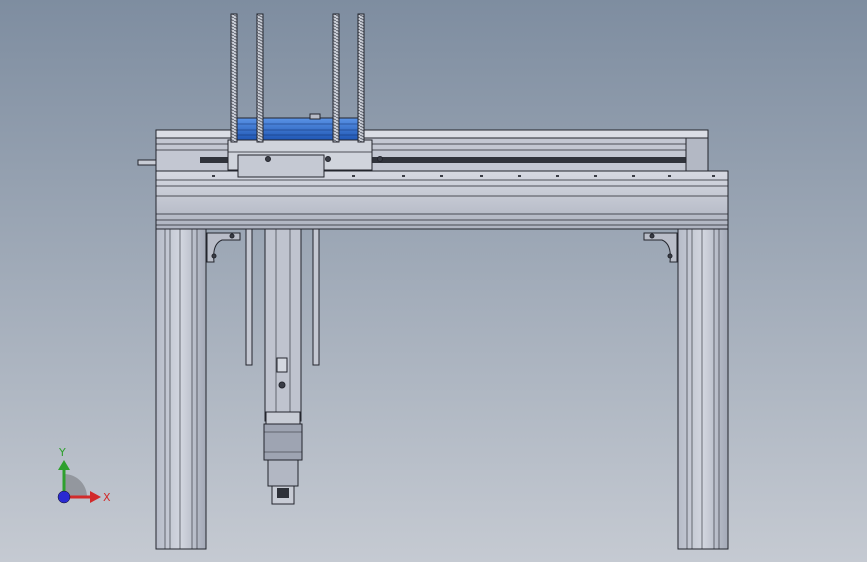 The height and width of the screenshot is (562, 867). Describe the element at coordinates (107, 497) in the screenshot. I see `x-axis-label: X` at that location.